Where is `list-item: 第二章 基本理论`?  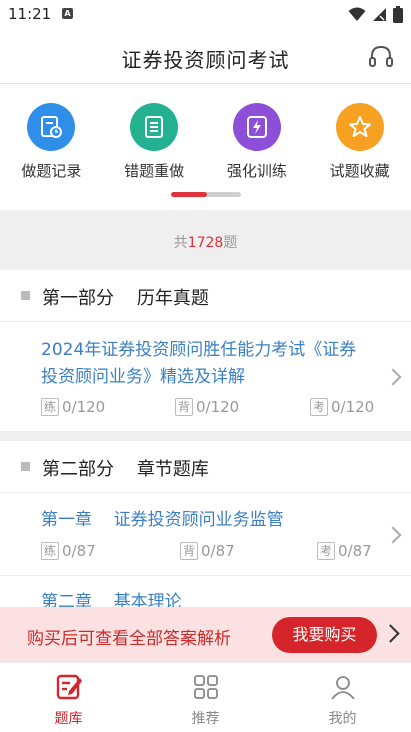
list-item: 第二章 基本理论 is located at coordinates (205, 592).